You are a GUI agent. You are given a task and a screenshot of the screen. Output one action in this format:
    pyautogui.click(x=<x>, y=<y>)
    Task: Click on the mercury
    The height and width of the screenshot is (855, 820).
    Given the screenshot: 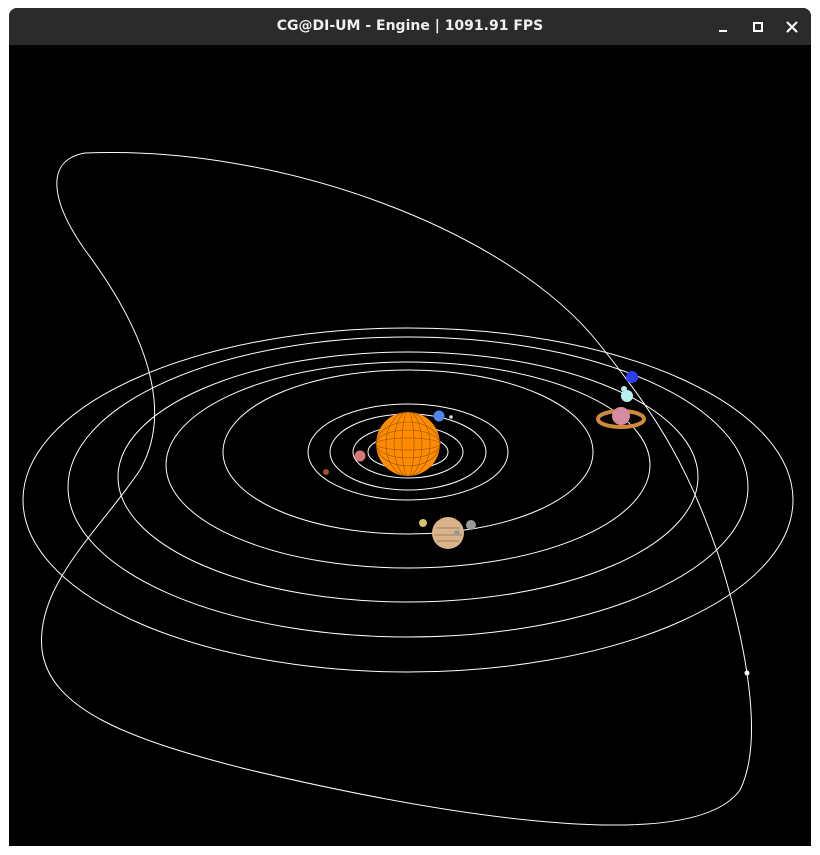 What is the action you would take?
    pyautogui.click(x=326, y=472)
    